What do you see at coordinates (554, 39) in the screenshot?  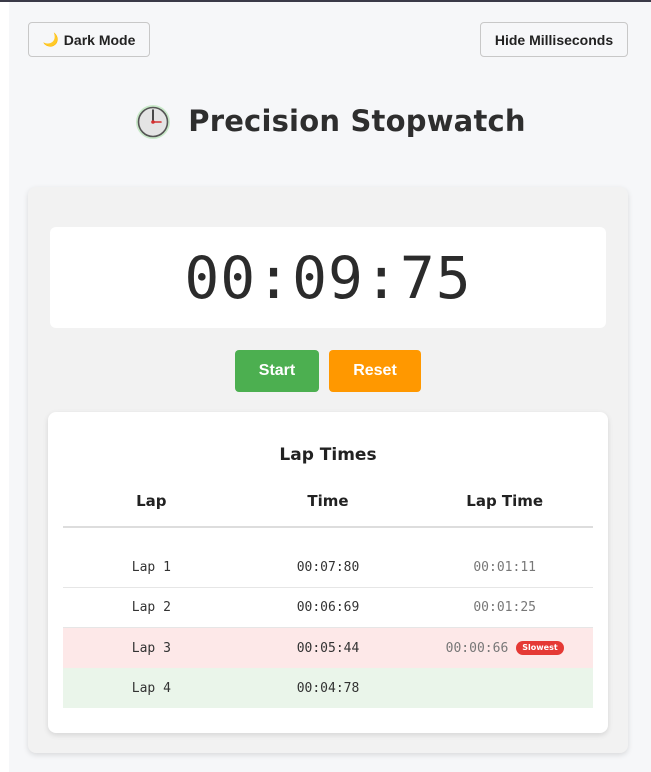 I see `hide-milliseconds-button: Hide Milliseconds` at bounding box center [554, 39].